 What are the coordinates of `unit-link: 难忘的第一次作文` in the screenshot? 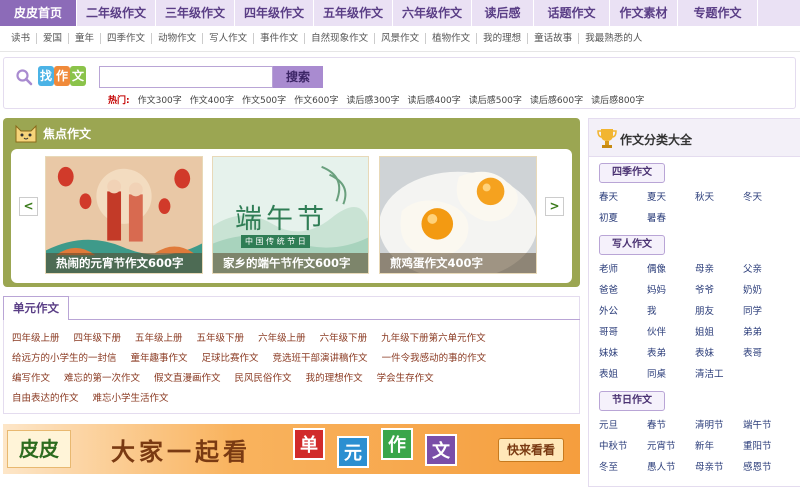 It's located at (102, 379).